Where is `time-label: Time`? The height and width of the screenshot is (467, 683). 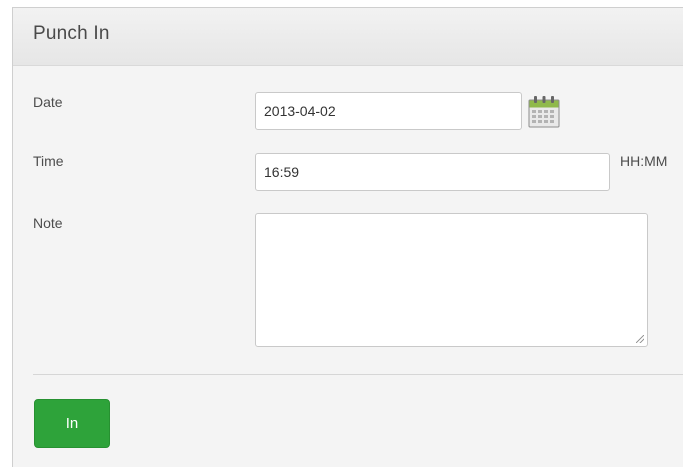
time-label: Time is located at coordinates (48, 161).